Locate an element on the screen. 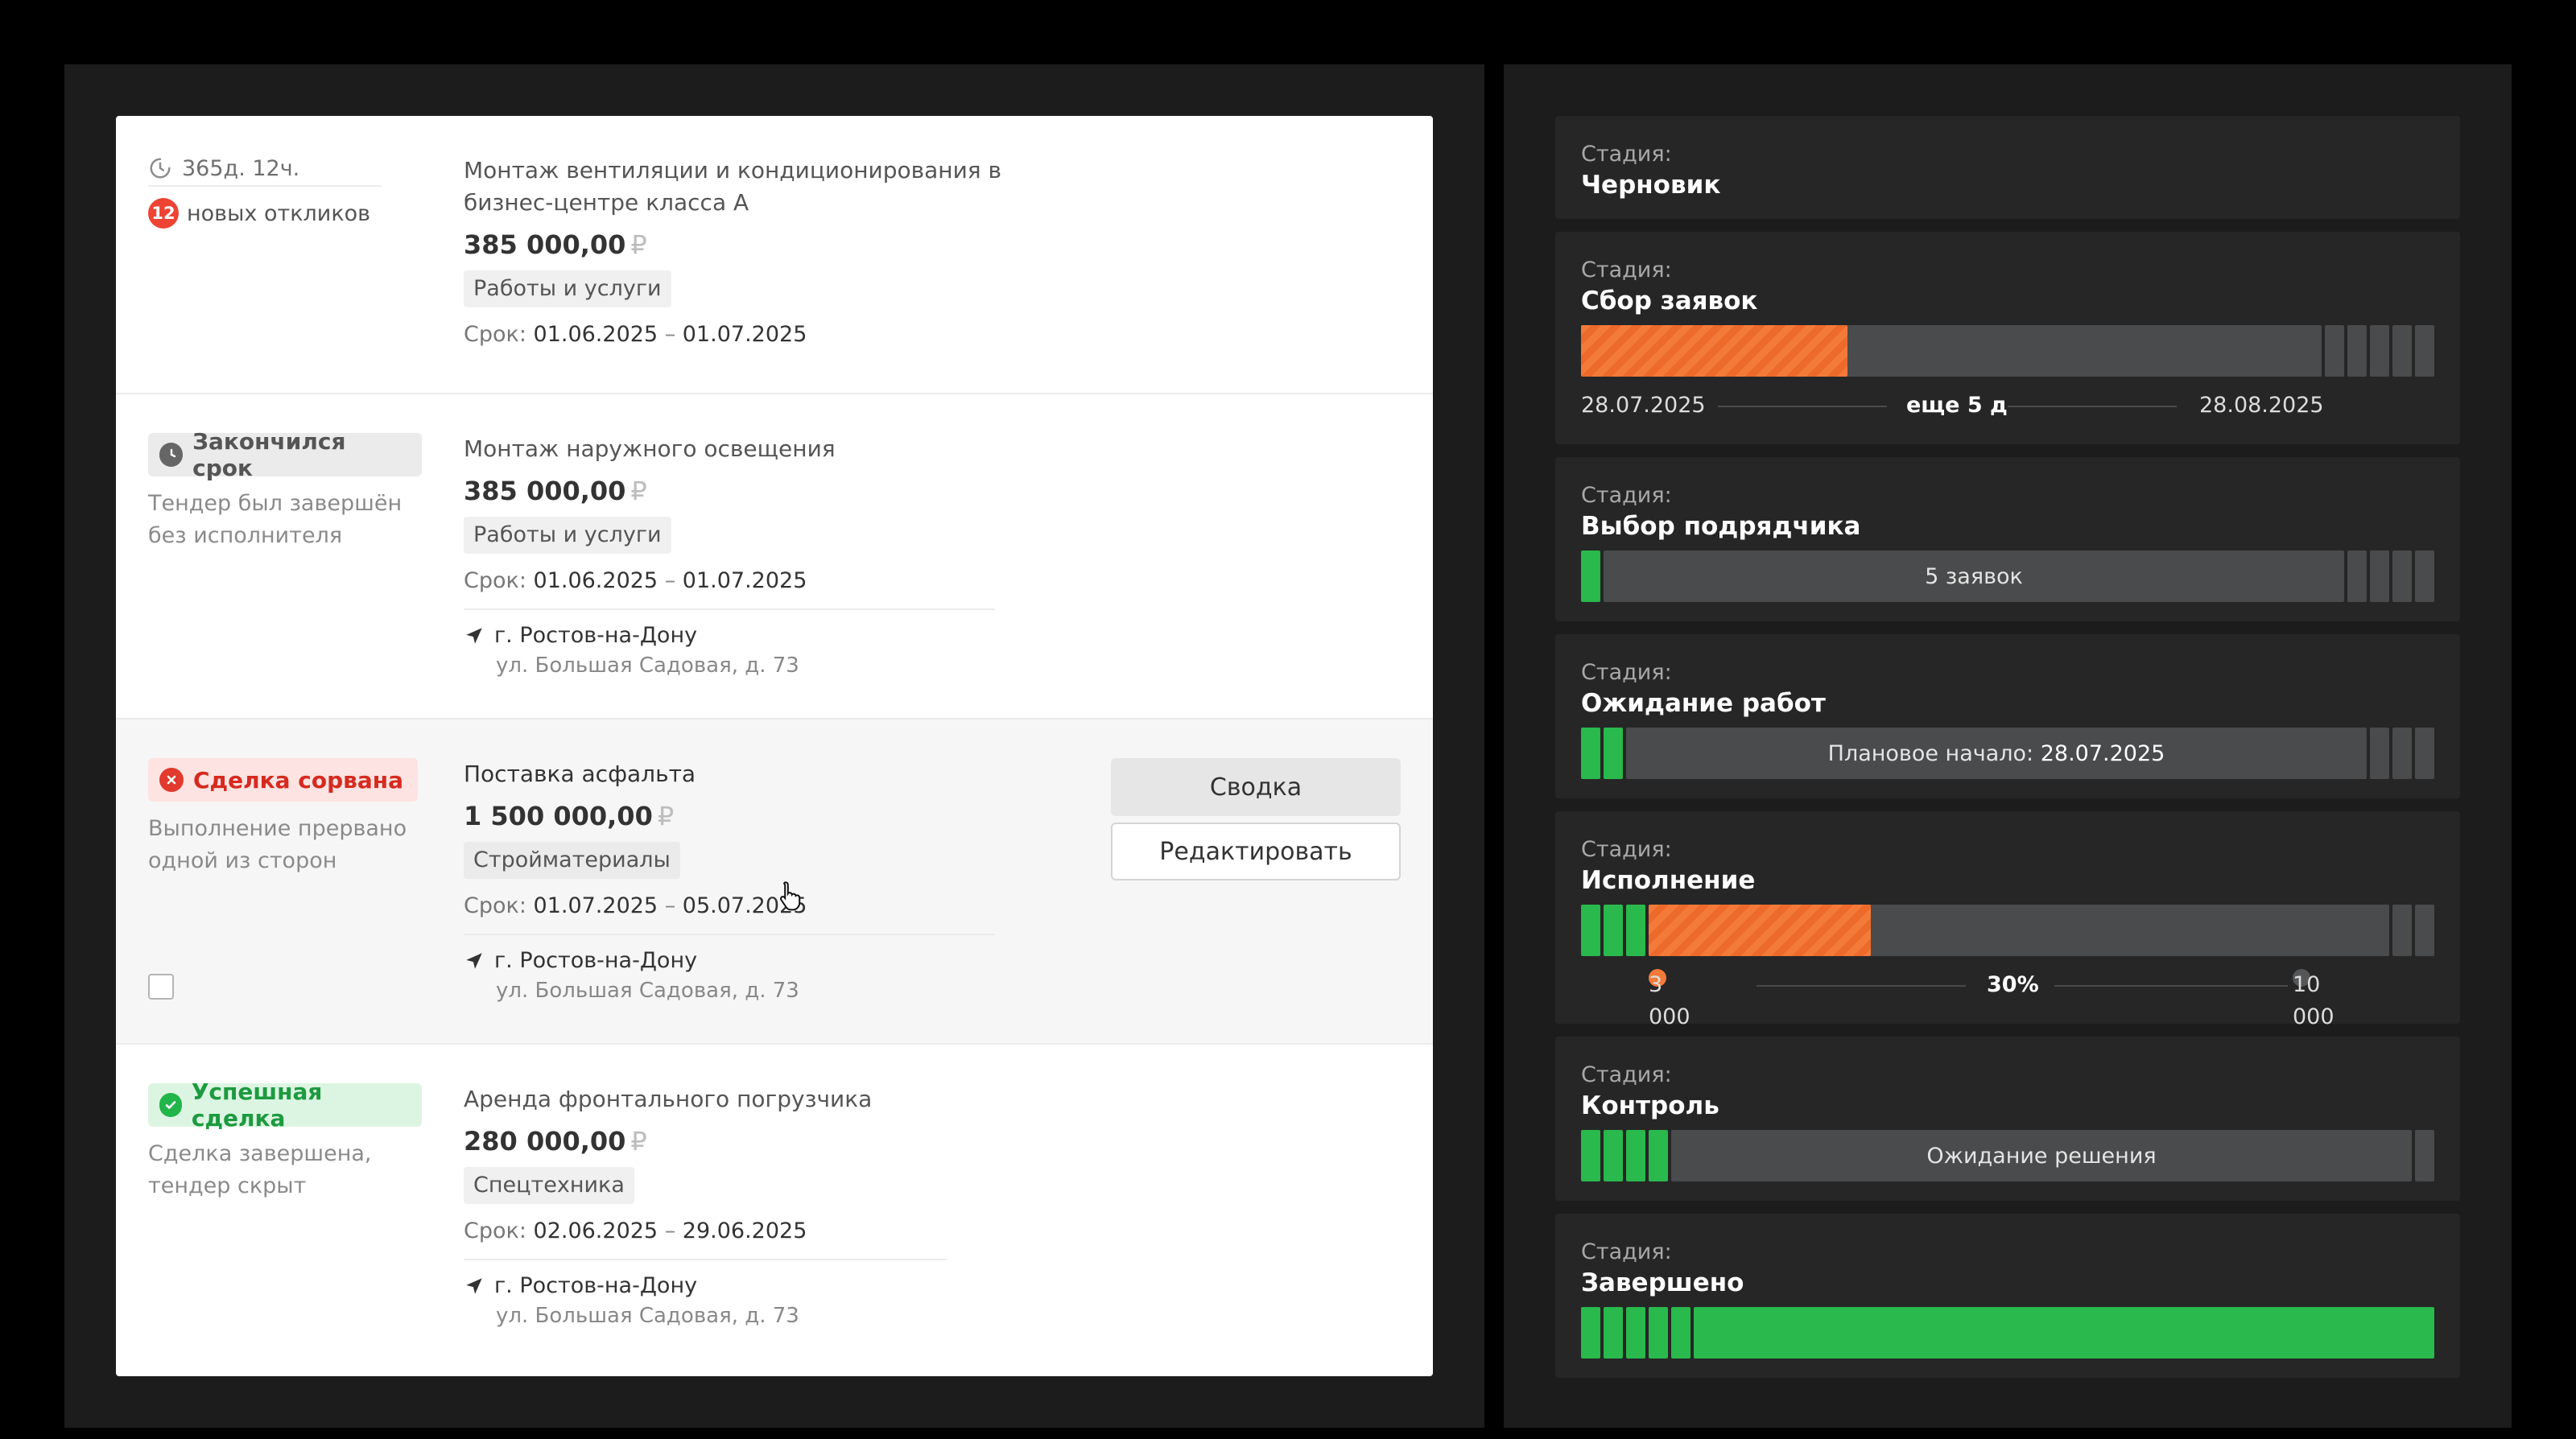 The height and width of the screenshot is (1439, 2576). category-tag: Работы и услуги is located at coordinates (567, 288).